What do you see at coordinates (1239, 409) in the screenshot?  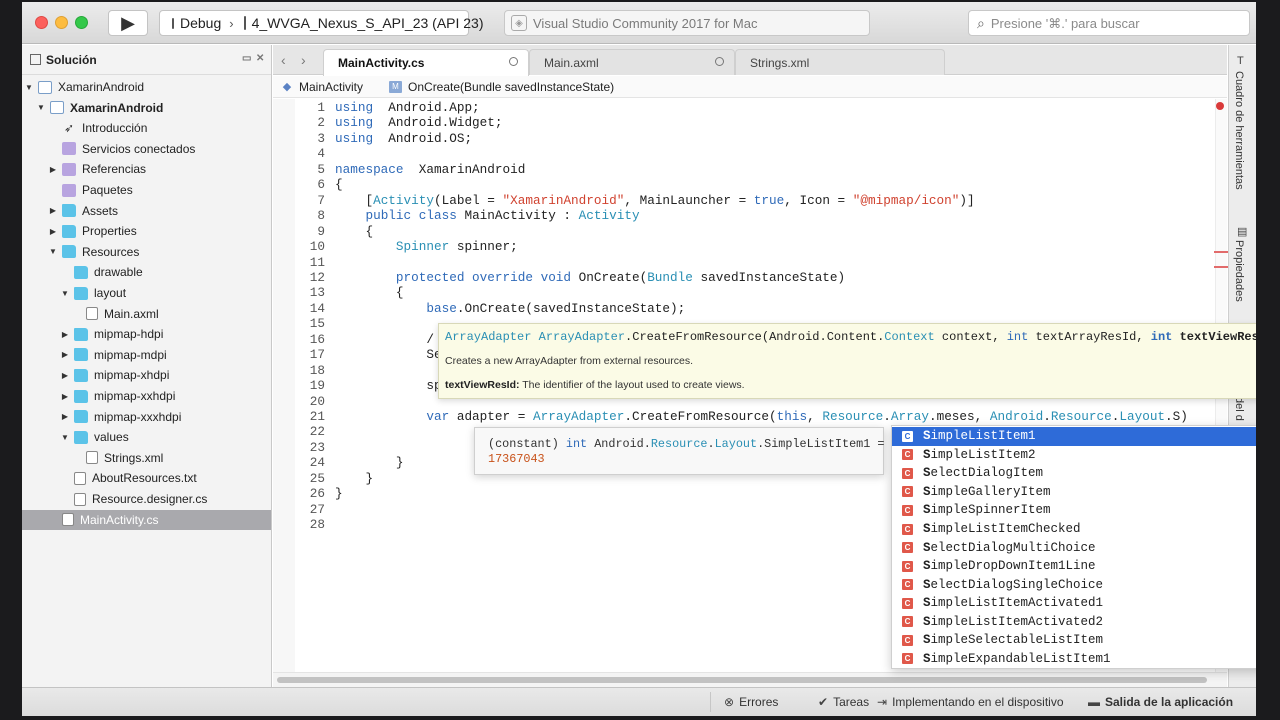 I see `document-outline-pad-tab: del d` at bounding box center [1239, 409].